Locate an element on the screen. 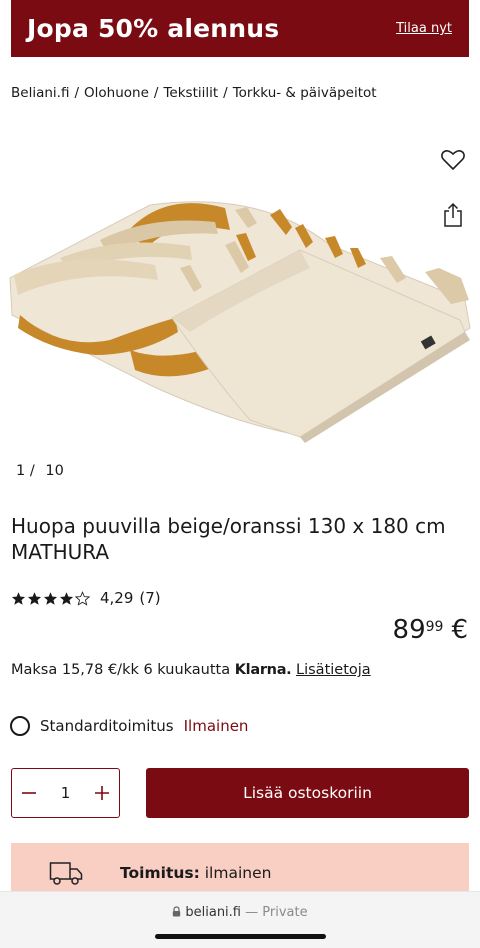  promo-banner: Jopa 50% alennus Tilaa nyt is located at coordinates (240, 28).